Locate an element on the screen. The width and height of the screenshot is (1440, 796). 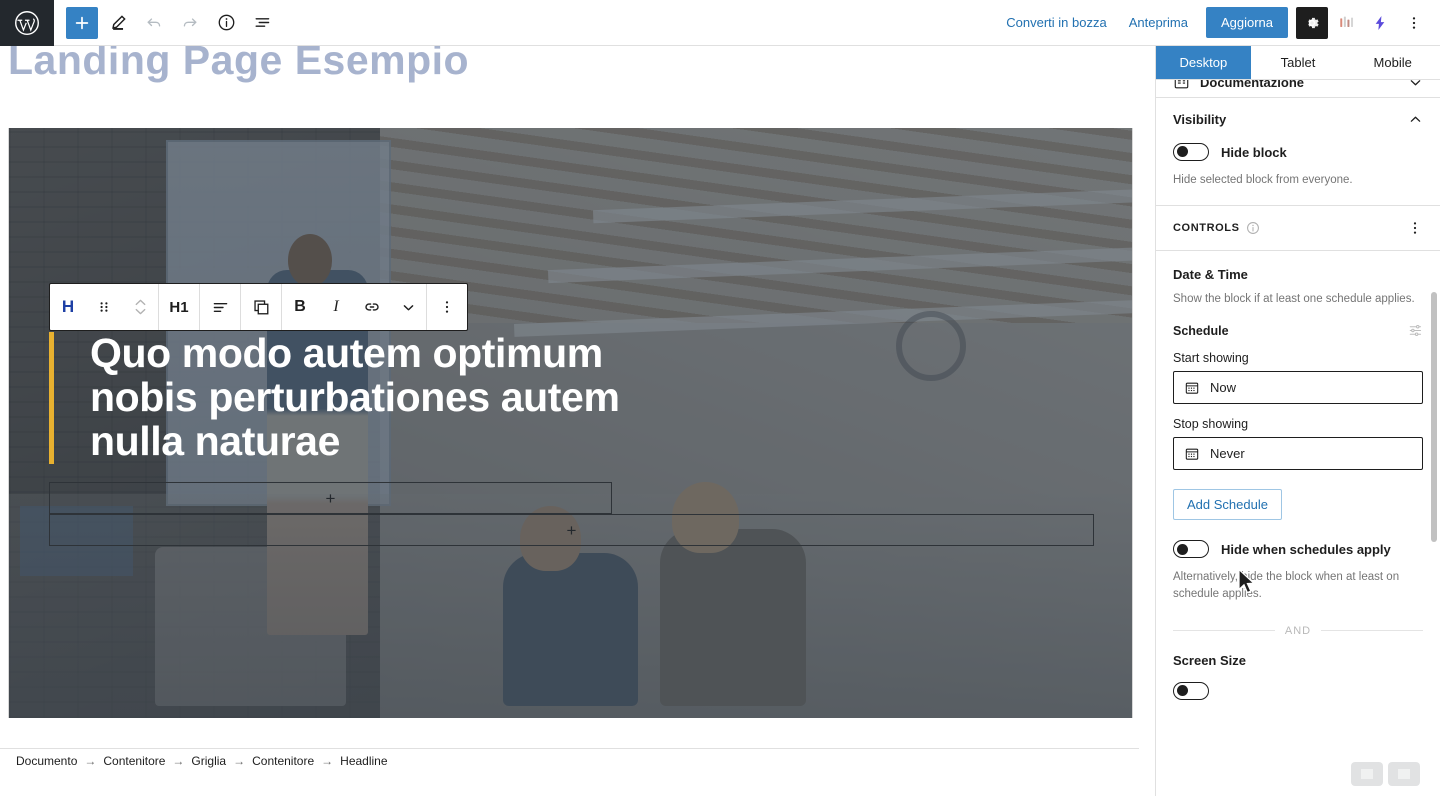
controls-header: CONTROLS is located at coordinates (1298, 228).